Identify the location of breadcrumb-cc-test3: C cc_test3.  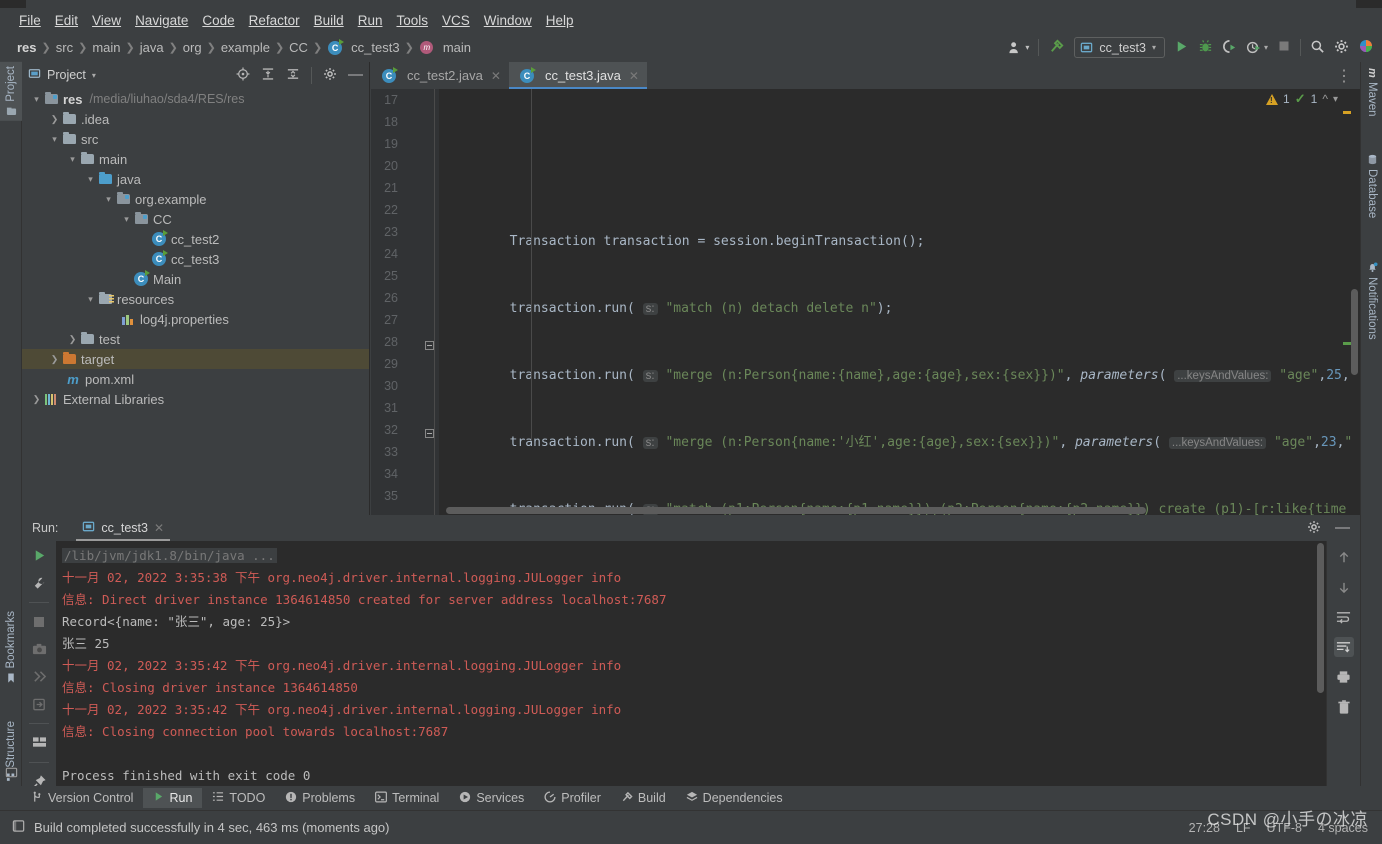
(363, 47).